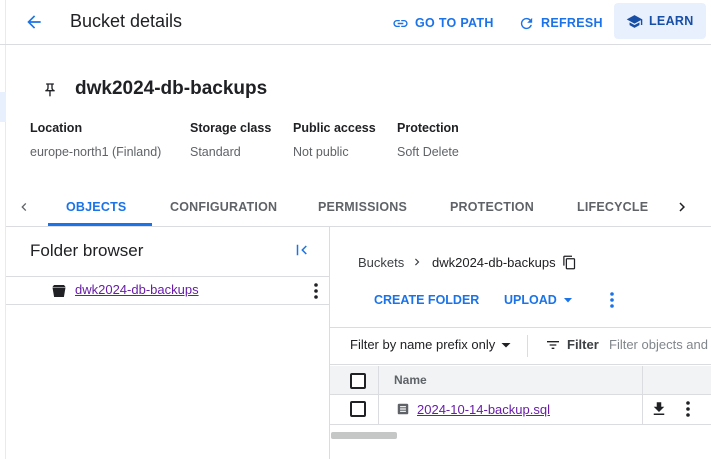 The width and height of the screenshot is (711, 459). What do you see at coordinates (87, 250) in the screenshot?
I see `folder-browser-title: Folder browser` at bounding box center [87, 250].